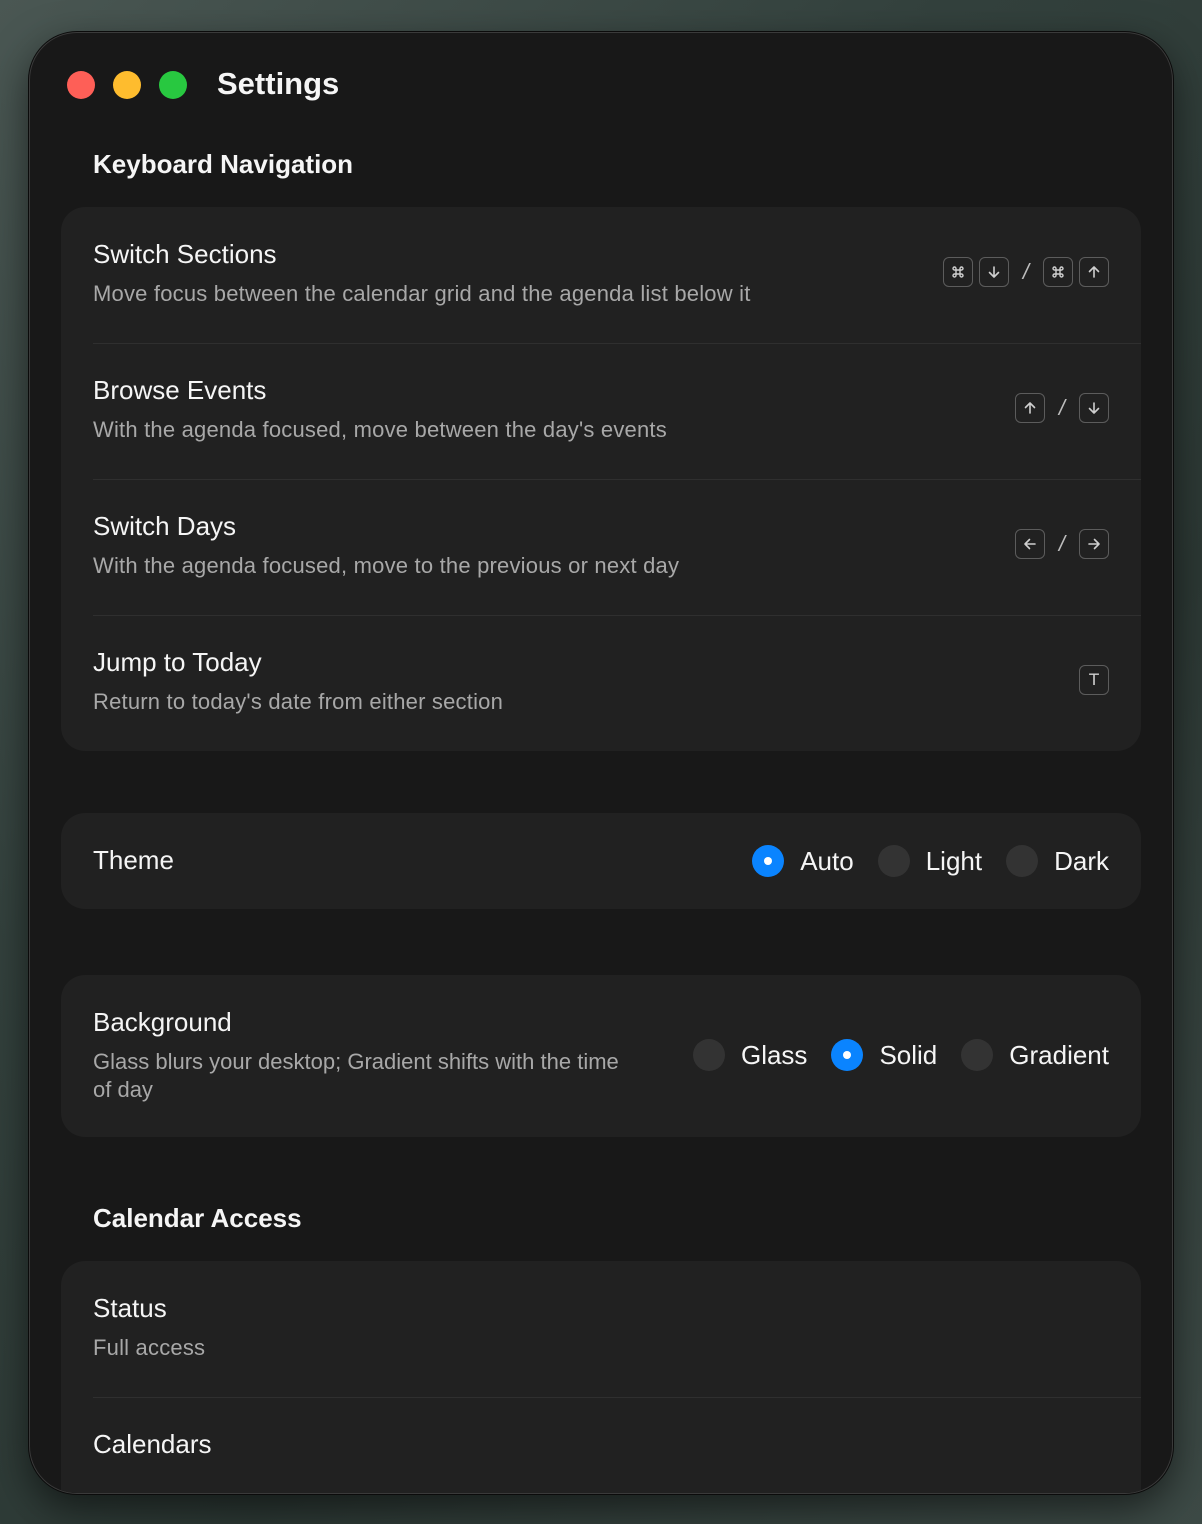  What do you see at coordinates (133, 860) in the screenshot?
I see `theme-label: Theme` at bounding box center [133, 860].